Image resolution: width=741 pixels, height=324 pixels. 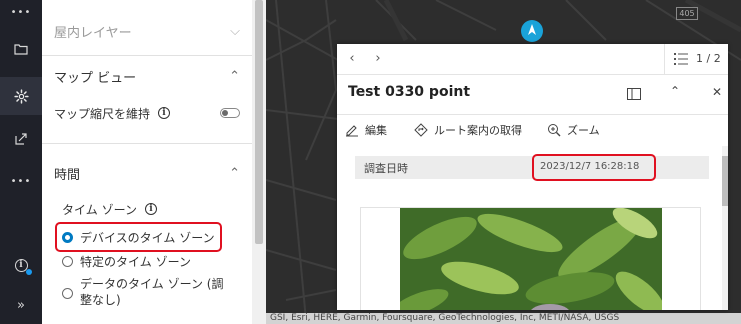 I want to click on zoom-action: ズーム, so click(x=573, y=130).